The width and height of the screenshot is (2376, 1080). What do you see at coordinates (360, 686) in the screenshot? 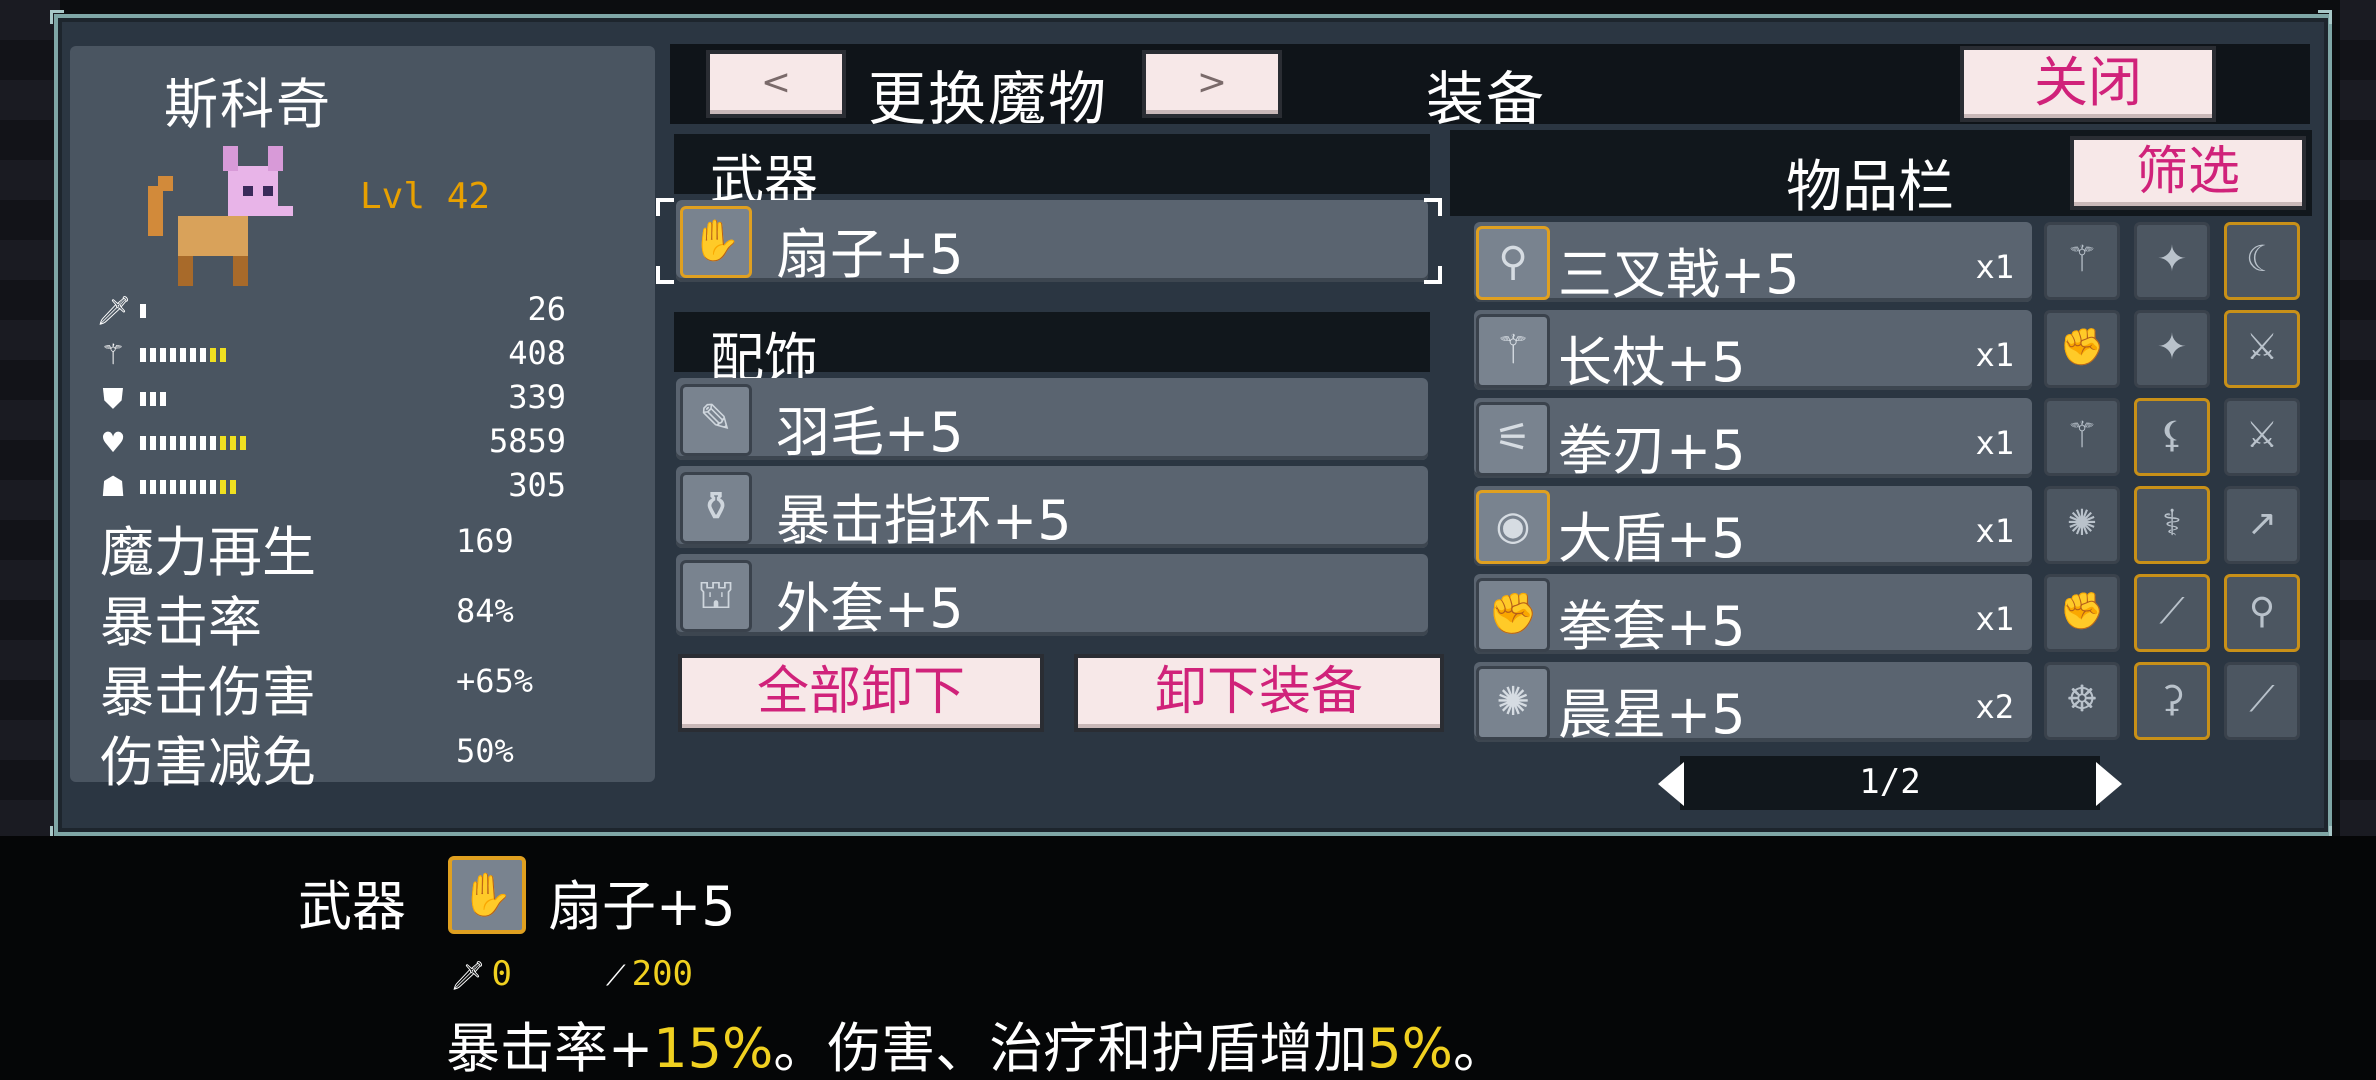
I see `extra-stat-row: 暴击伤害 +65%` at bounding box center [360, 686].